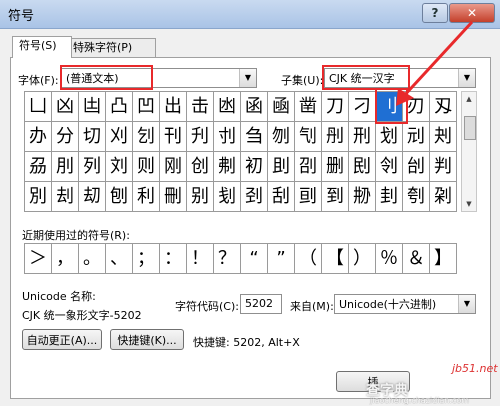 This screenshot has height=406, width=500. What do you see at coordinates (443, 197) in the screenshot?
I see `character-cell: 刴` at bounding box center [443, 197].